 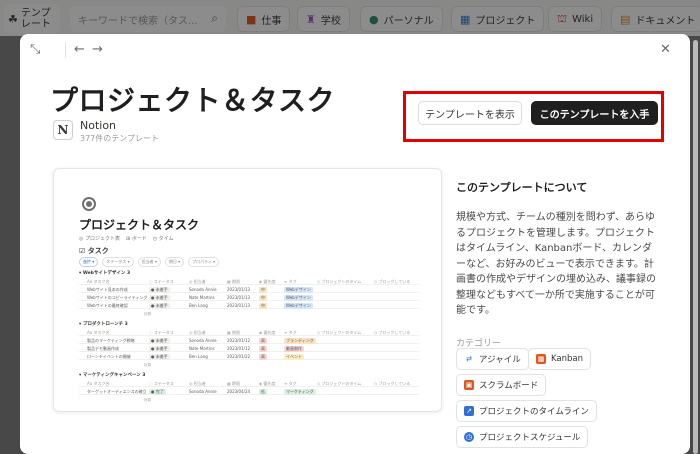 What do you see at coordinates (163, 239) in the screenshot?
I see `preview-tab: ◷ タイム` at bounding box center [163, 239].